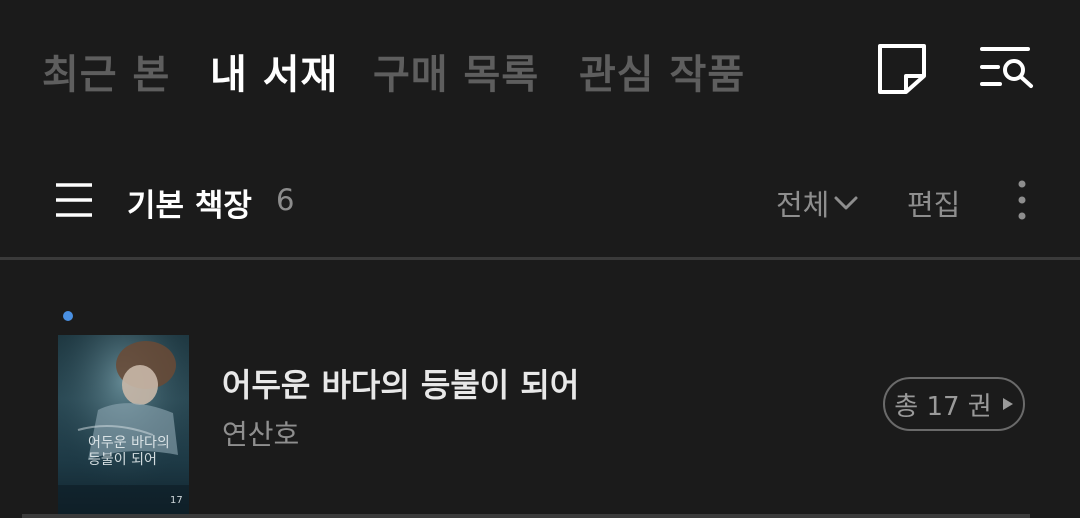 The height and width of the screenshot is (518, 1080). Describe the element at coordinates (401, 385) in the screenshot. I see `book-title: 어두운 바다의 등불이 되어` at that location.